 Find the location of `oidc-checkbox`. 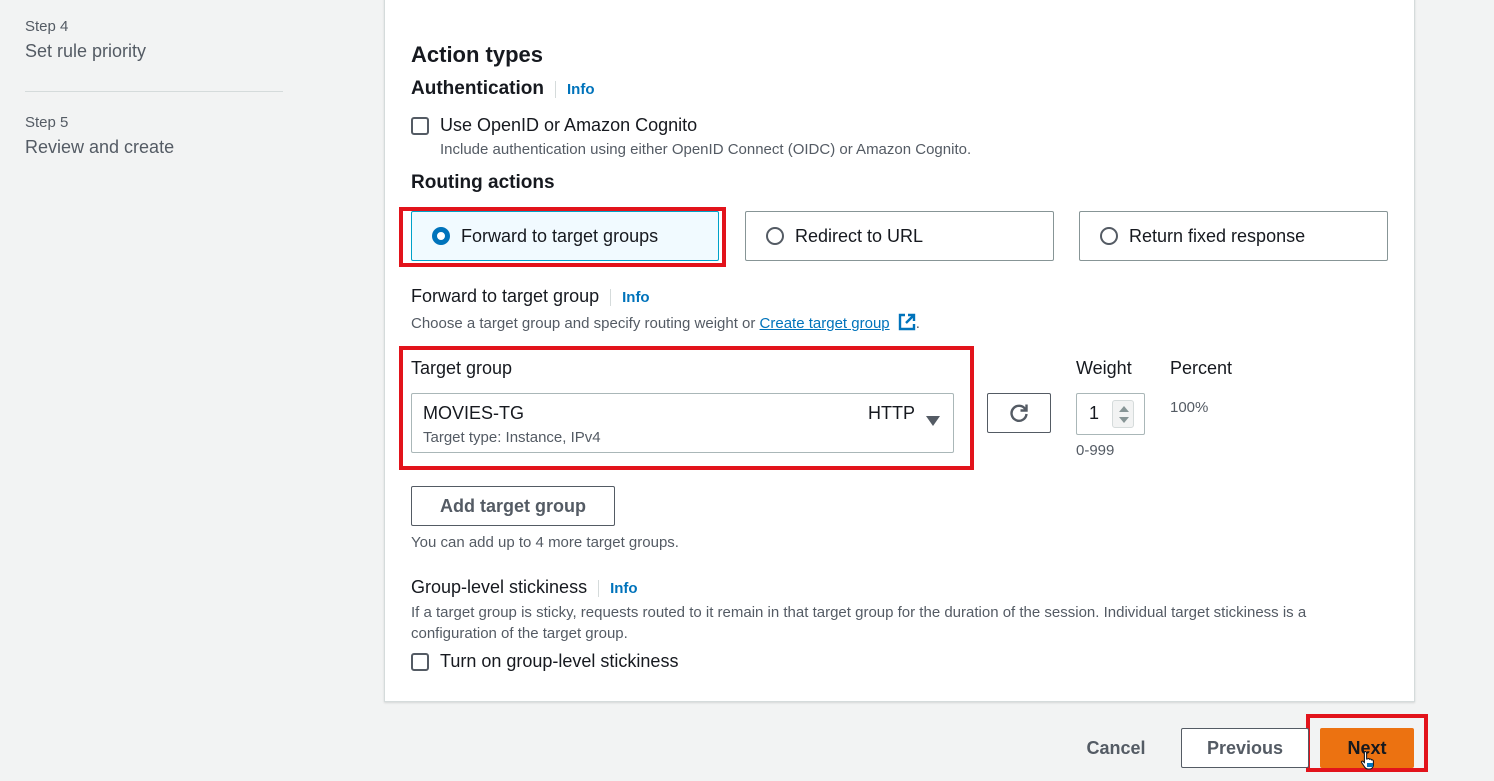

oidc-checkbox is located at coordinates (420, 126).